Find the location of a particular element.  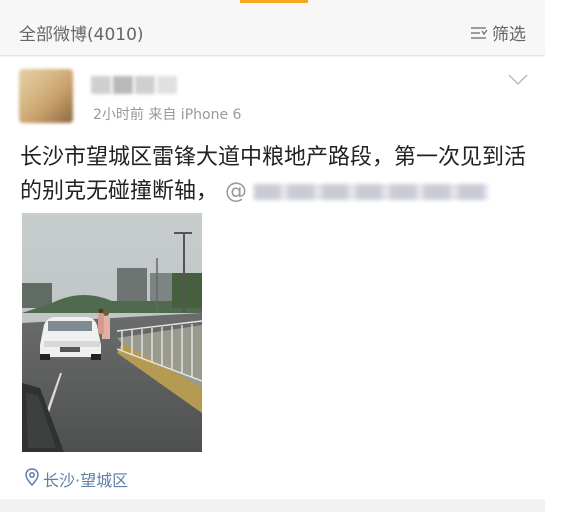

feed-header: 全部微博(4010) 筛选 is located at coordinates (272, 28).